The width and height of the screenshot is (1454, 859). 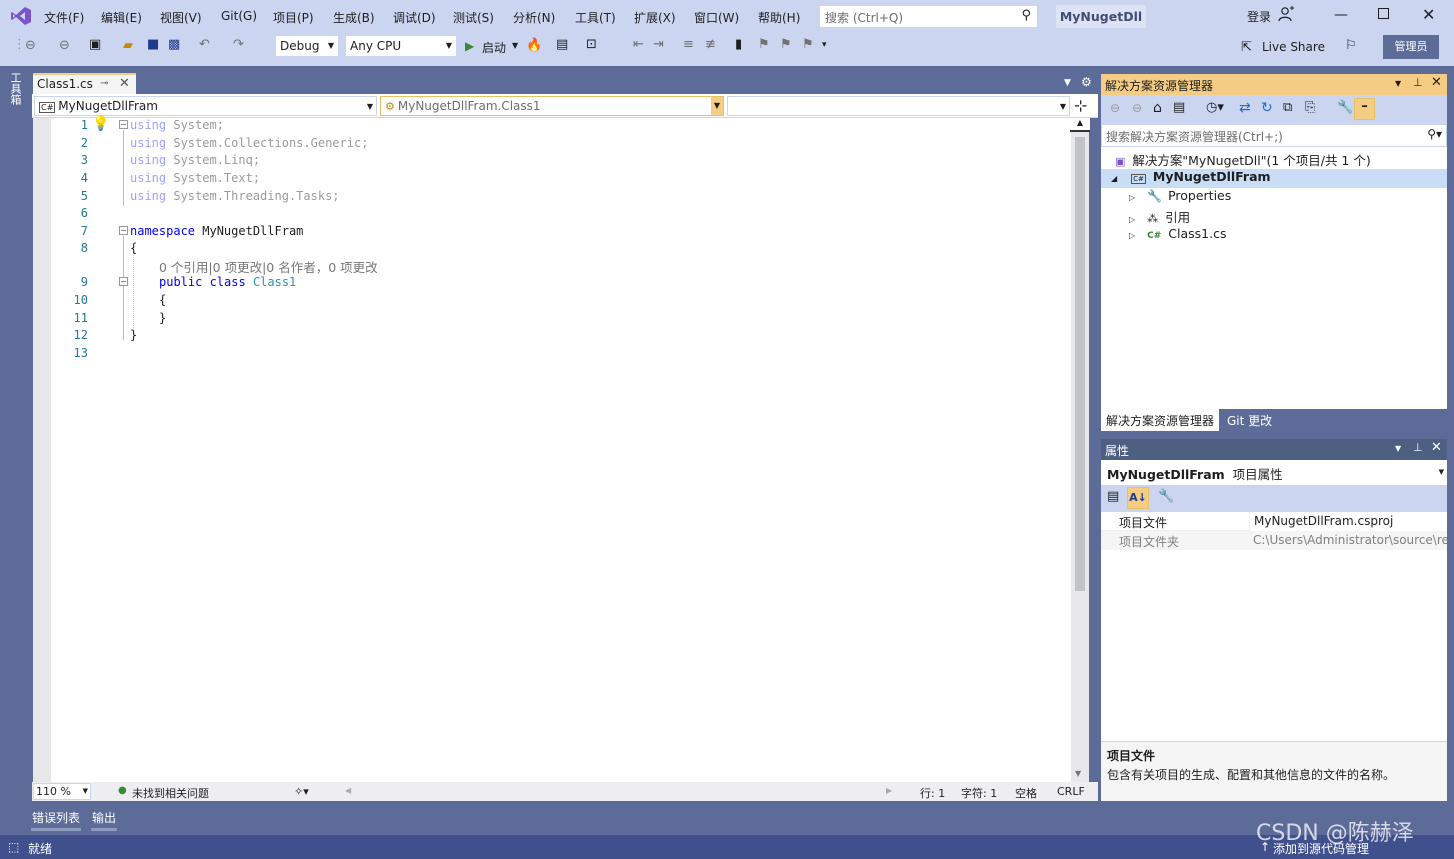 I want to click on save-icon: ■, so click(x=153, y=44).